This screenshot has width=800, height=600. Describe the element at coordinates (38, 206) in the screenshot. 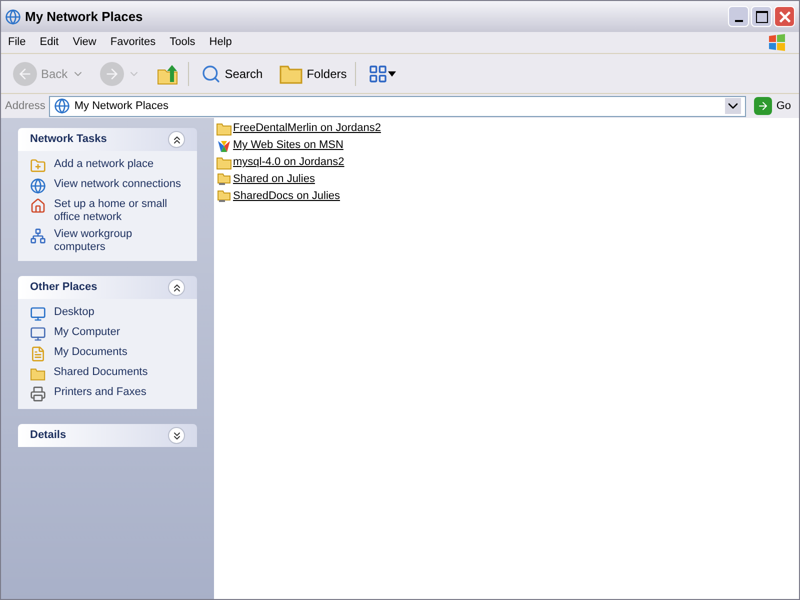

I see `home-icon` at that location.